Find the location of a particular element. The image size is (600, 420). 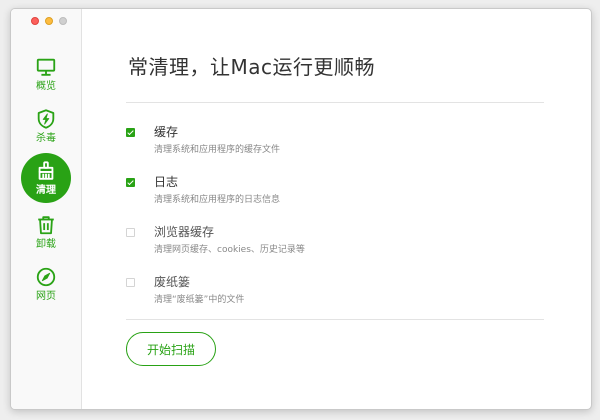

sidebar-item-label: 杀毒 is located at coordinates (46, 138).